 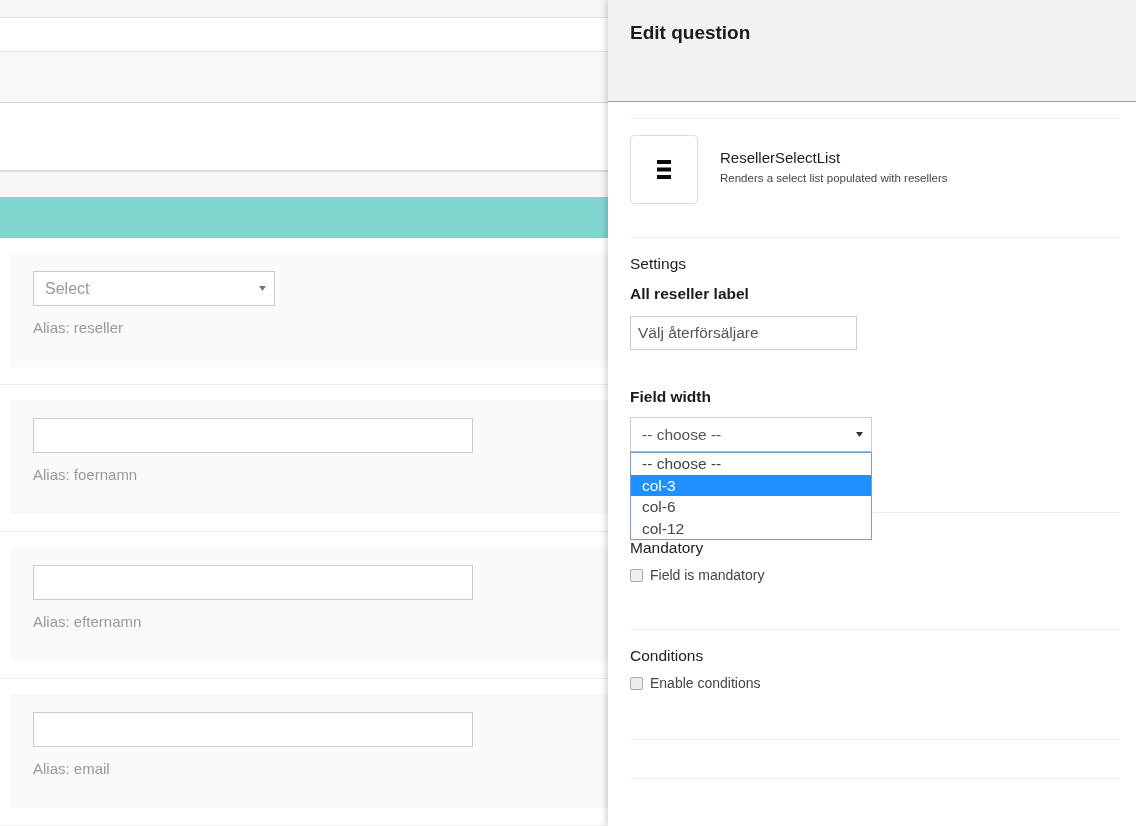 What do you see at coordinates (690, 294) in the screenshot?
I see `field-label: All reseller label` at bounding box center [690, 294].